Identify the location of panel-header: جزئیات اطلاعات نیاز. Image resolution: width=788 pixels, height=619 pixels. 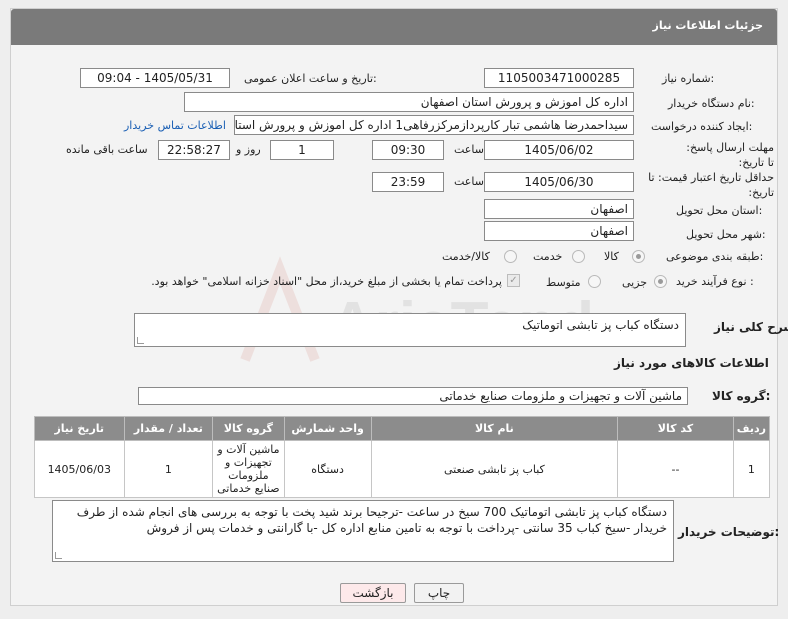
(394, 27).